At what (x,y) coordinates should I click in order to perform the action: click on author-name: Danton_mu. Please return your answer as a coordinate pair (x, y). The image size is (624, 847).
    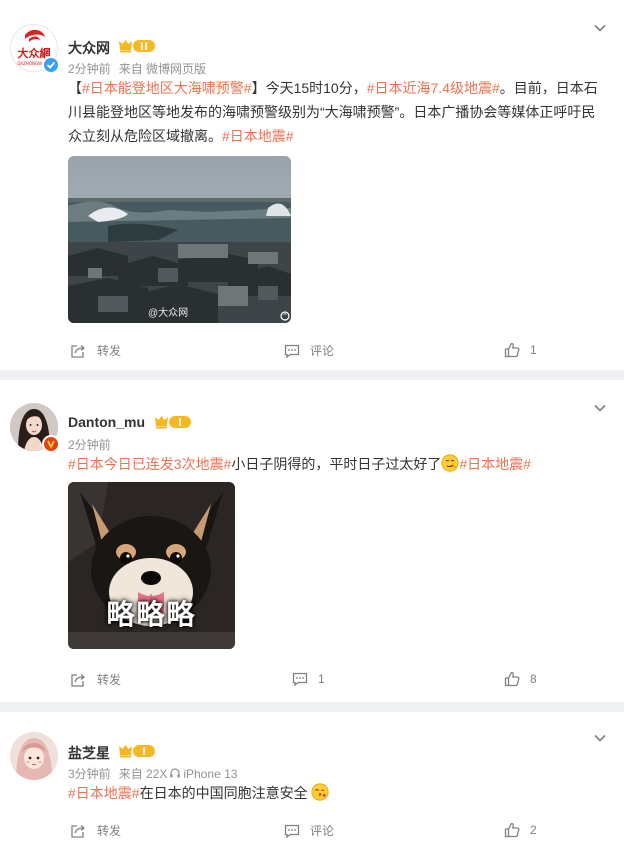
    Looking at the image, I should click on (106, 422).